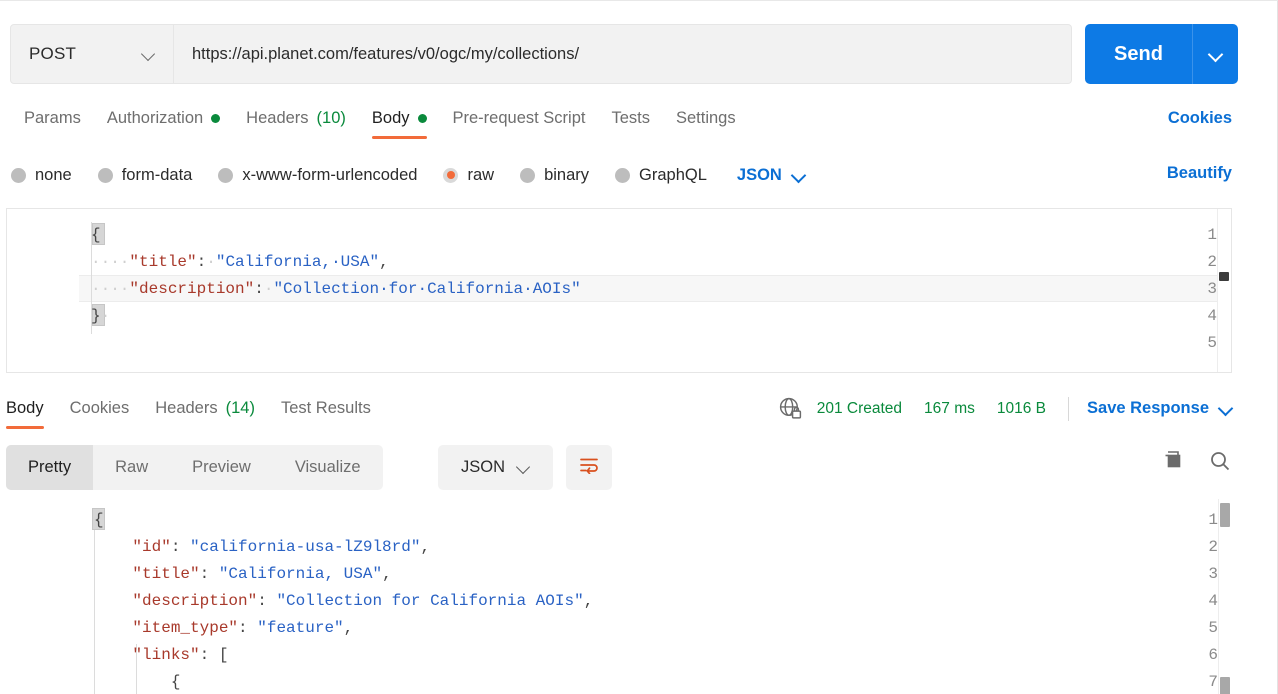 This screenshot has width=1278, height=694. Describe the element at coordinates (1148, 408) in the screenshot. I see `save-response-button: Save Response` at that location.